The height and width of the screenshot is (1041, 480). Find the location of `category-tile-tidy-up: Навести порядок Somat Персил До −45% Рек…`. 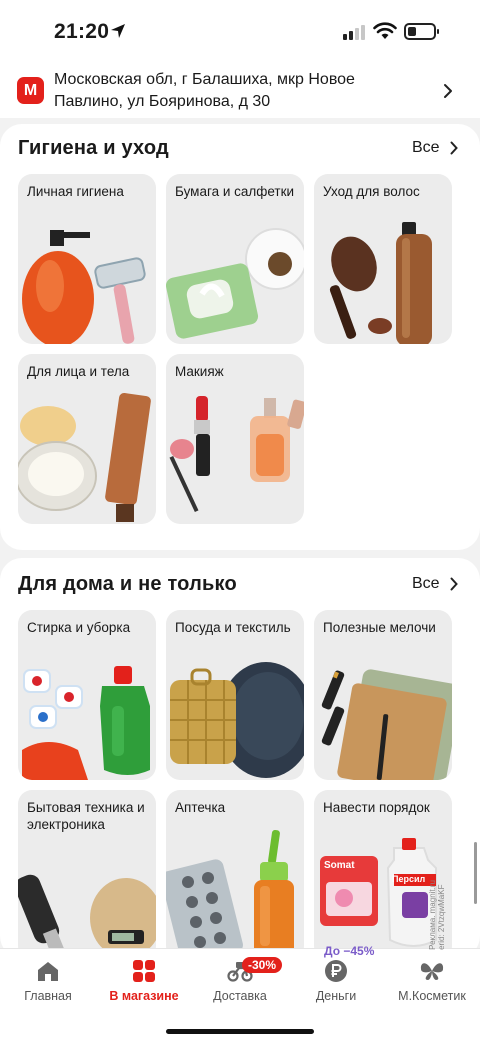

category-tile-tidy-up: Навести порядок Somat Персил До −45% Рек… is located at coordinates (383, 875).